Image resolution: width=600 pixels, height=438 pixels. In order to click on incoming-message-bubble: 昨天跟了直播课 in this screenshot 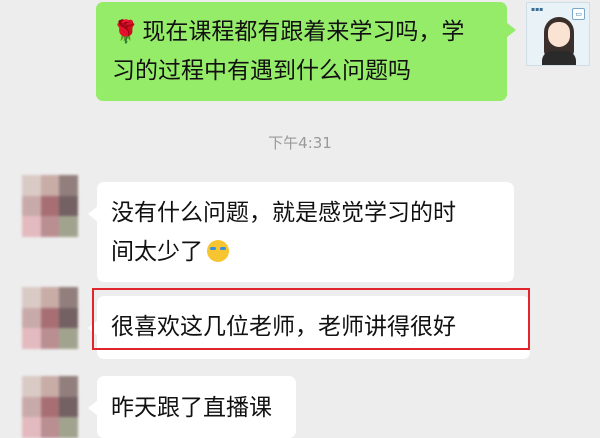, I will do `click(192, 407)`.